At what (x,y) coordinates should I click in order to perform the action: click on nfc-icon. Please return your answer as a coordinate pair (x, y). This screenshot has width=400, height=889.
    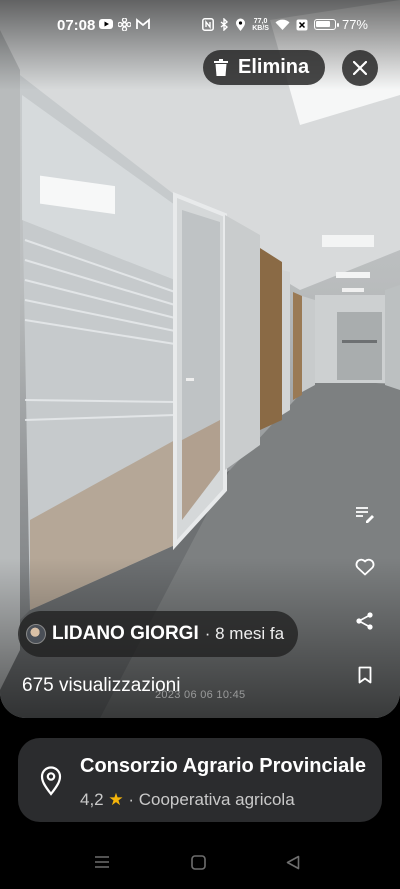
    Looking at the image, I should click on (208, 24).